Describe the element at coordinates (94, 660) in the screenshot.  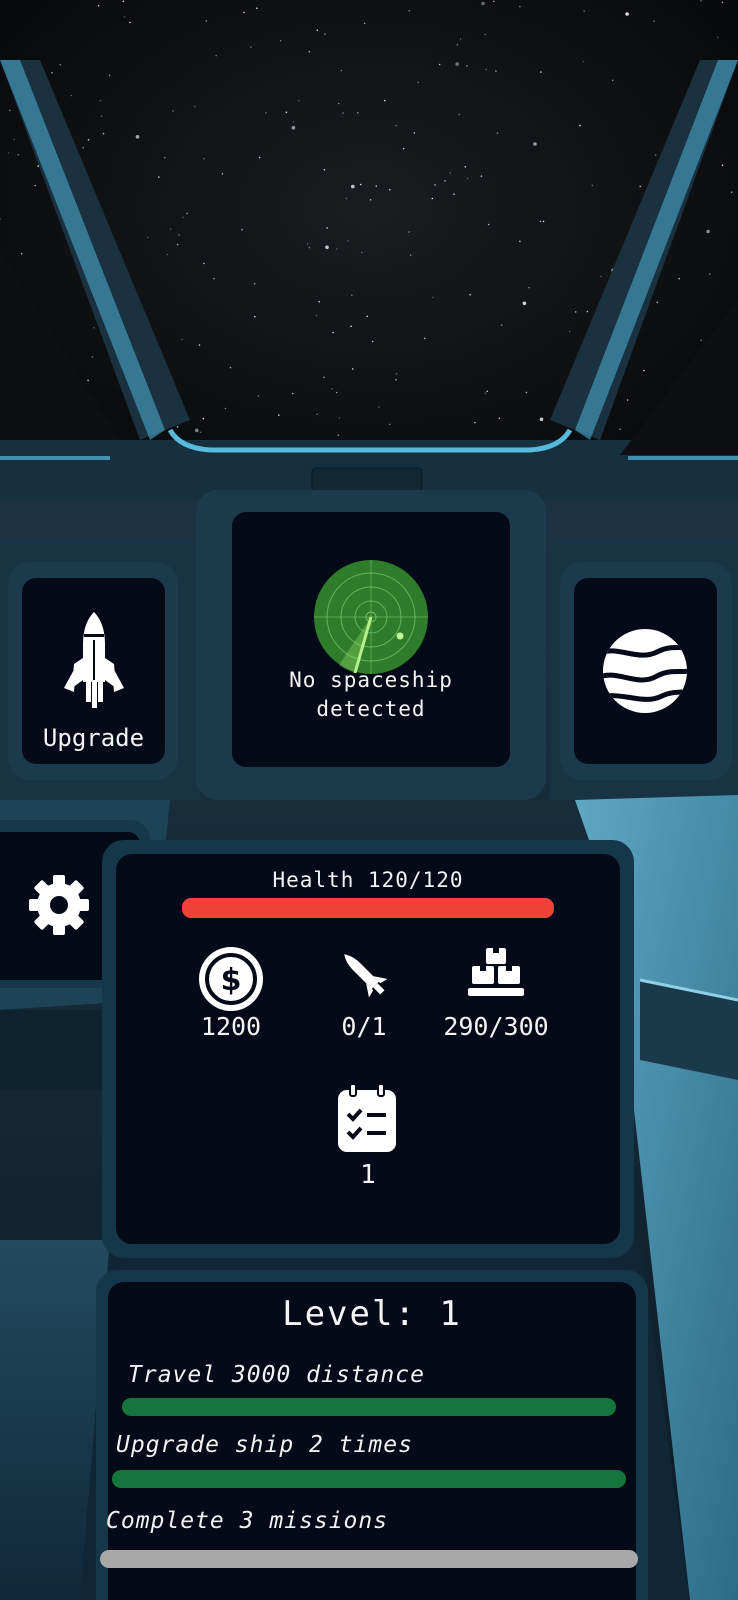
I see `rocket-icon` at that location.